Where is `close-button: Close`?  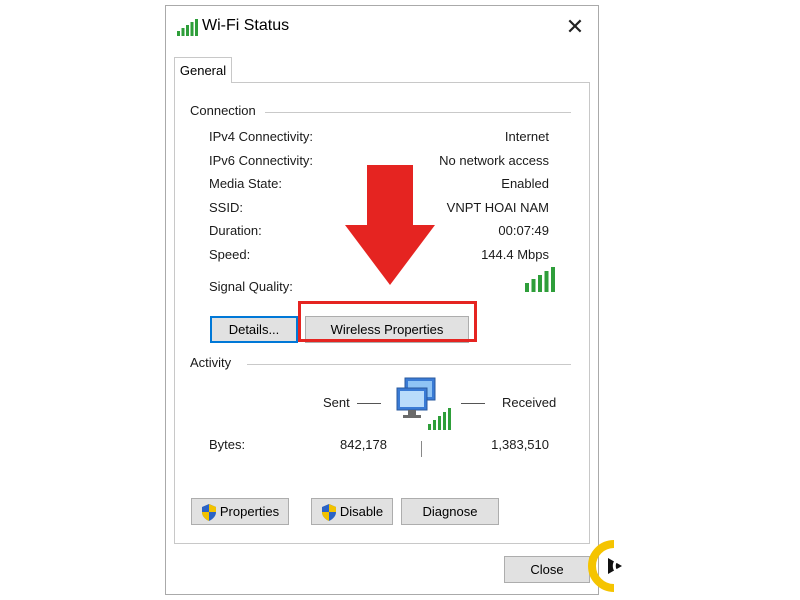
close-button: Close is located at coordinates (547, 569).